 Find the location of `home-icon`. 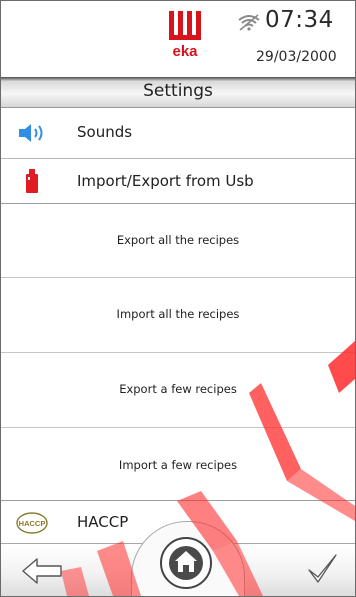

home-icon is located at coordinates (186, 563).